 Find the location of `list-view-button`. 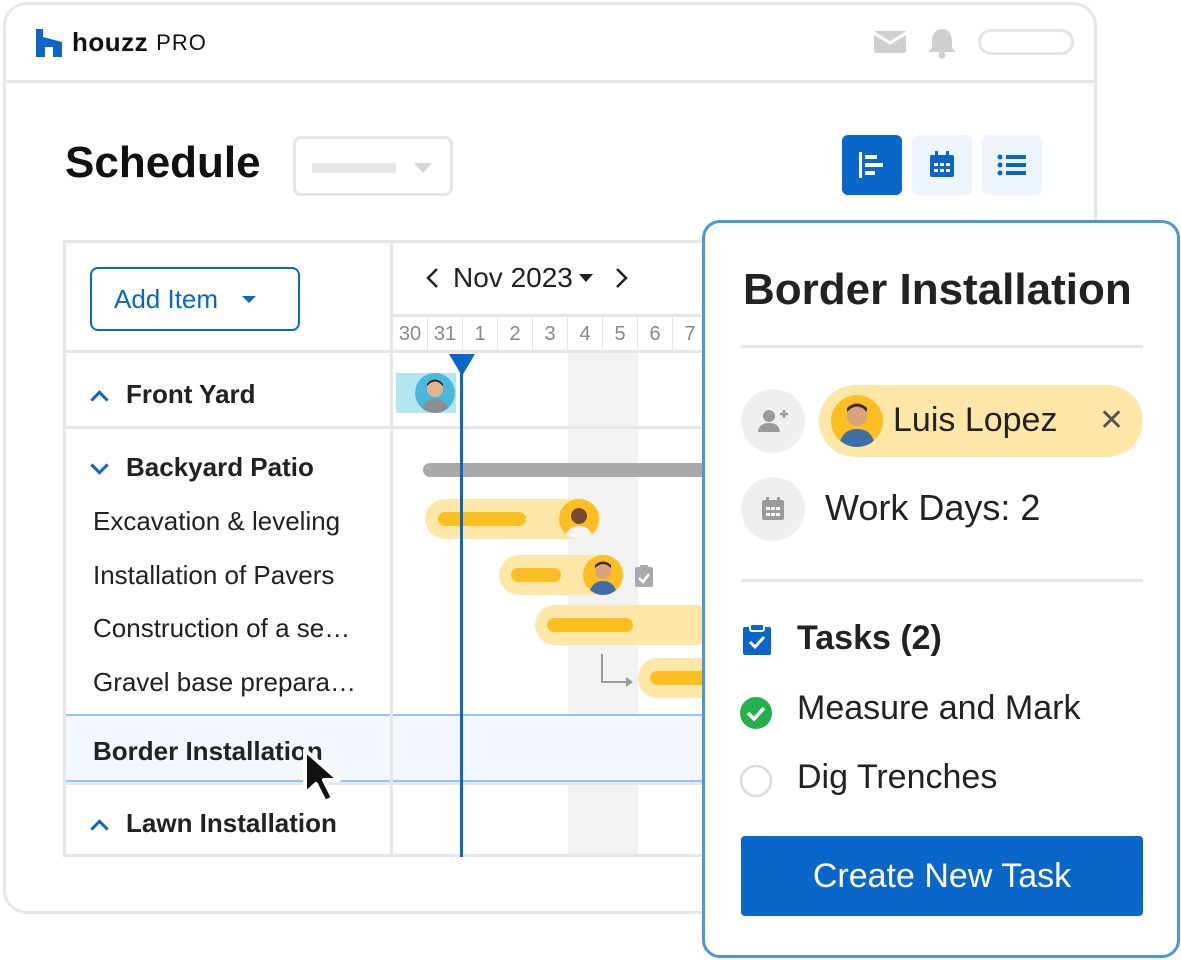

list-view-button is located at coordinates (1012, 165).